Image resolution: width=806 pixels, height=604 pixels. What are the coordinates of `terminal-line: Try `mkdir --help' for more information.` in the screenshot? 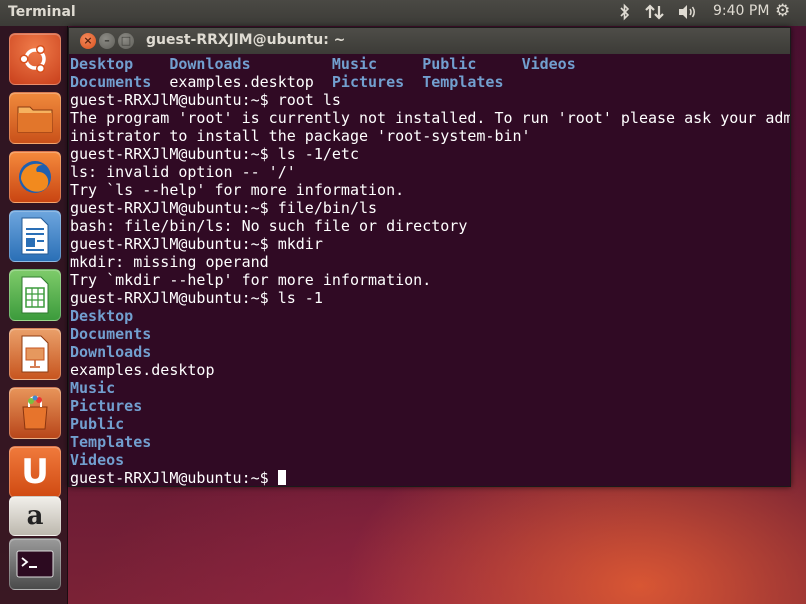 It's located at (430, 280).